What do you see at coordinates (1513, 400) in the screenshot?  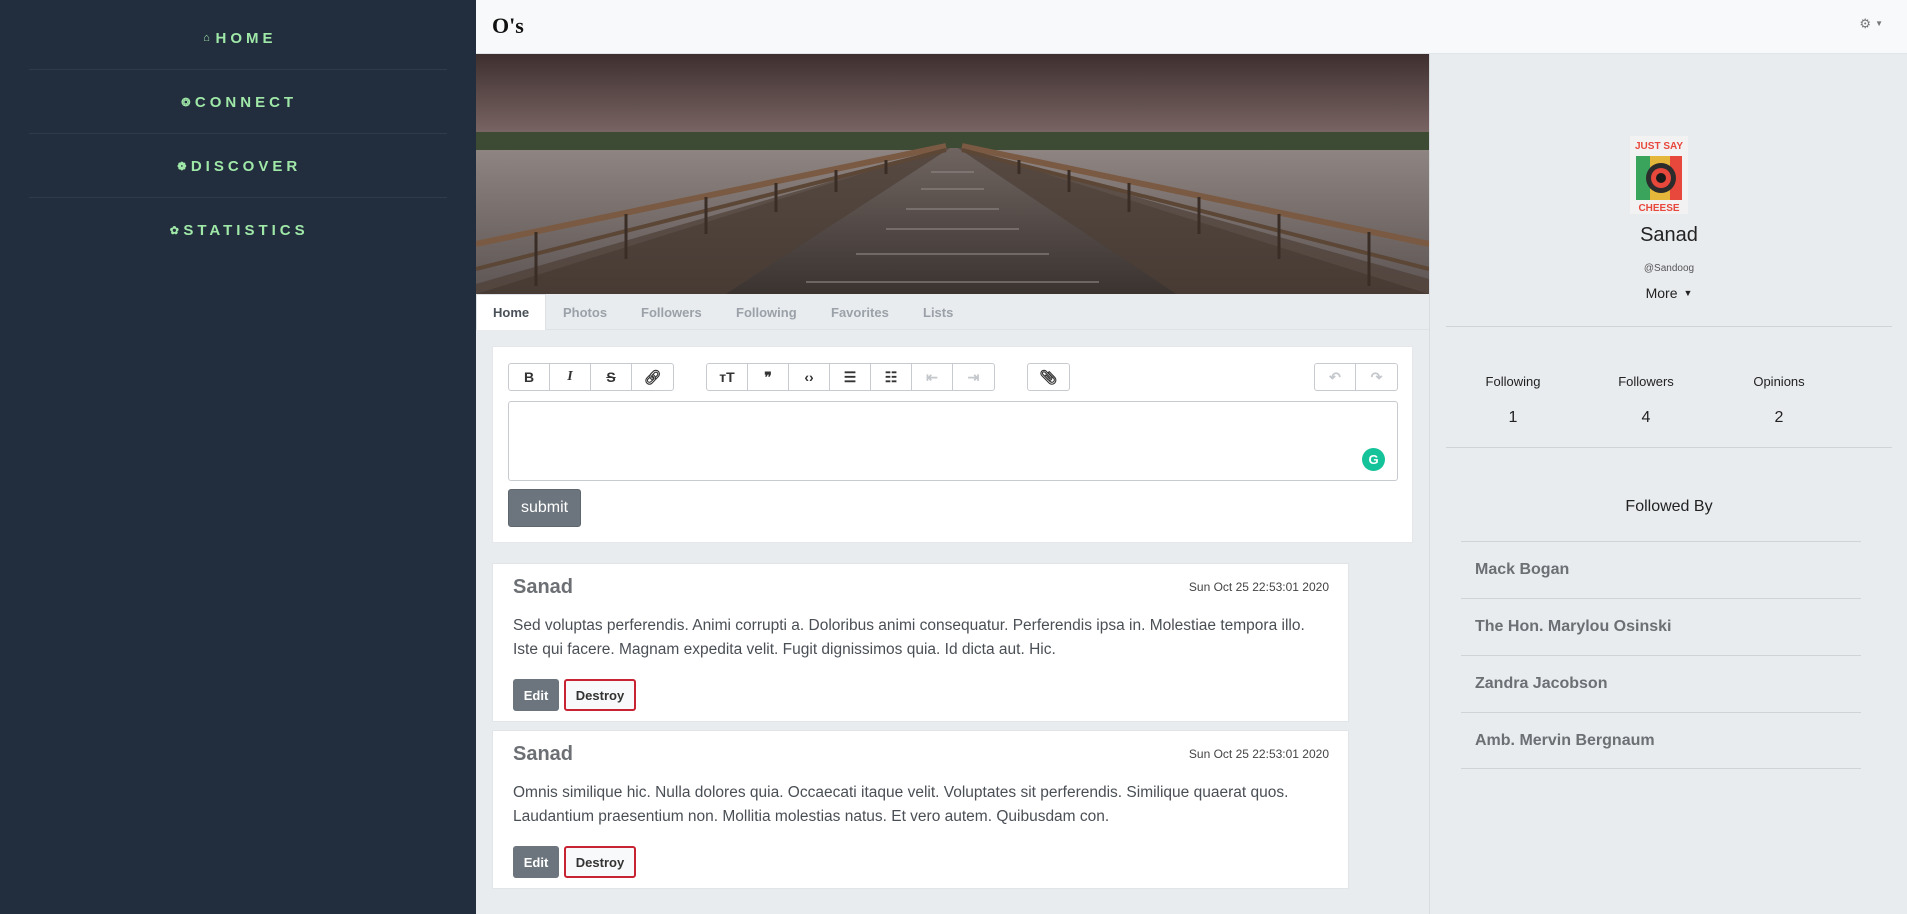 I see `stat-following: Following 1` at bounding box center [1513, 400].